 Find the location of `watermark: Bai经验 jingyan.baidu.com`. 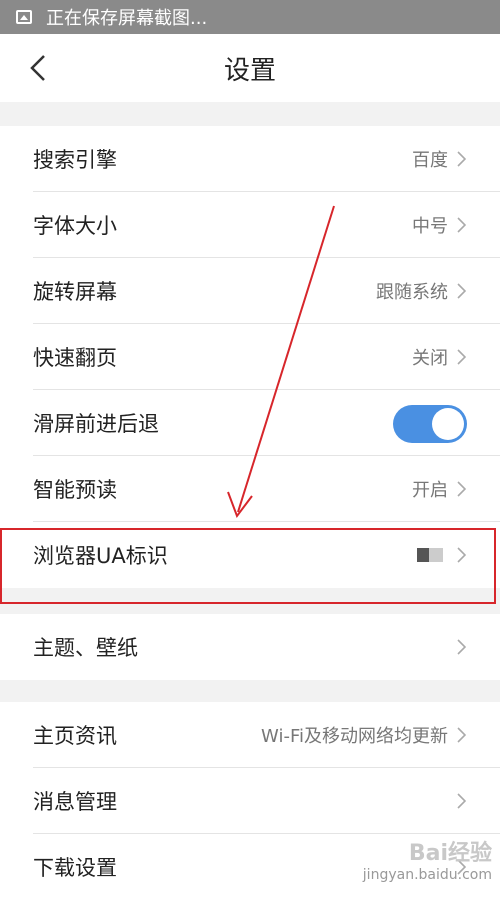

watermark: Bai经验 jingyan.baidu.com is located at coordinates (427, 859).